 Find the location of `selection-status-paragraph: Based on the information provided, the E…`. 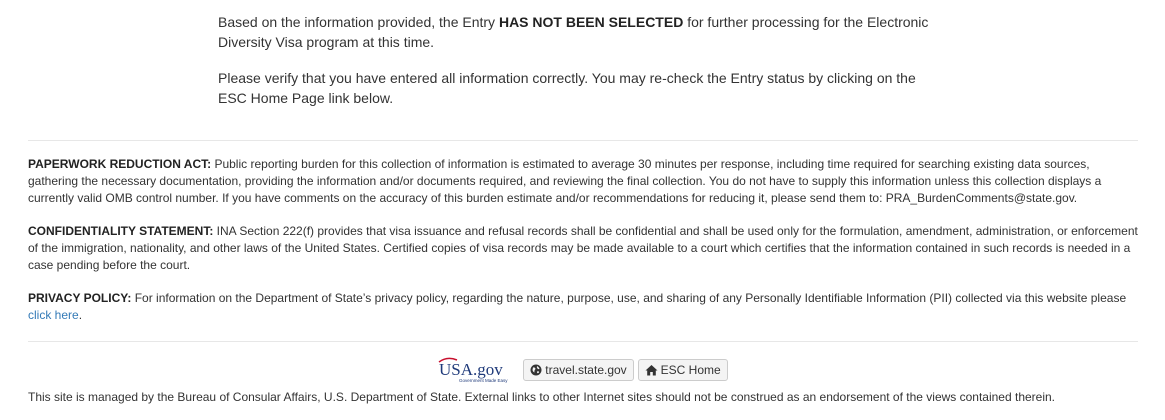

selection-status-paragraph: Based on the information provided, the E… is located at coordinates (583, 32).